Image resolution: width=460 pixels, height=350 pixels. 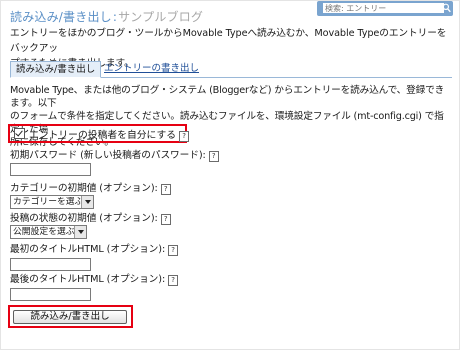 I want to click on section-title: 読み込み/書き出し, so click(x=61, y=17).